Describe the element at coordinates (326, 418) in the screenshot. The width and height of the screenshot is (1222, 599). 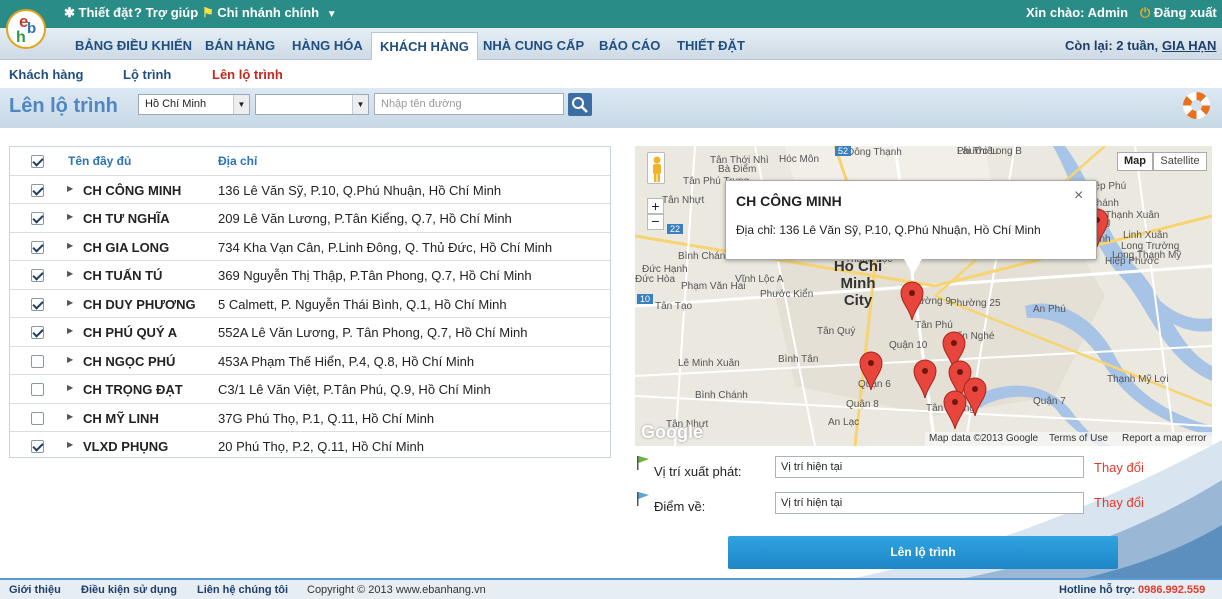
I see `customer-address: 37G Phú Thọ, P.1, Q.11, Hồ Chí Minh` at that location.